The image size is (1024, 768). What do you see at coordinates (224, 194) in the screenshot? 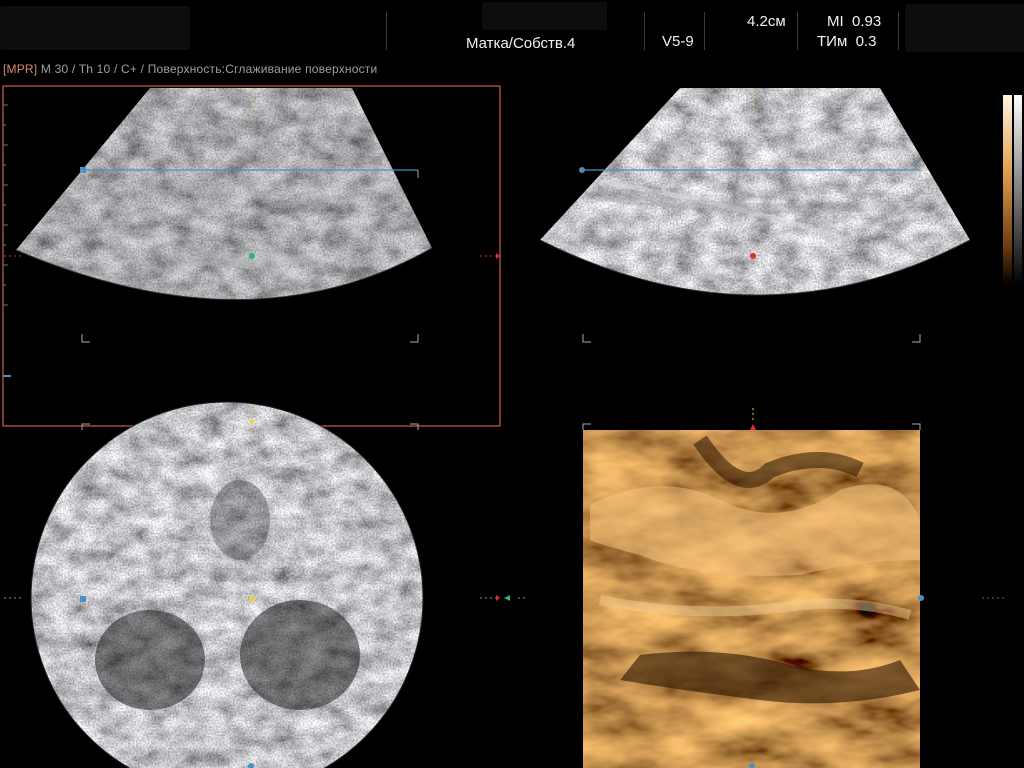
I see `ultrasound-image-a` at bounding box center [224, 194].